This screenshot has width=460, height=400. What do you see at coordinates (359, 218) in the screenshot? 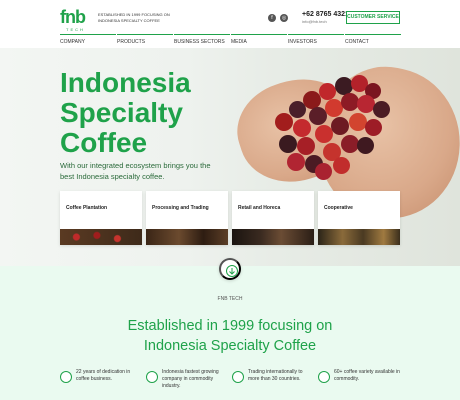
I see `card-cooperative: Cooperative` at bounding box center [359, 218].